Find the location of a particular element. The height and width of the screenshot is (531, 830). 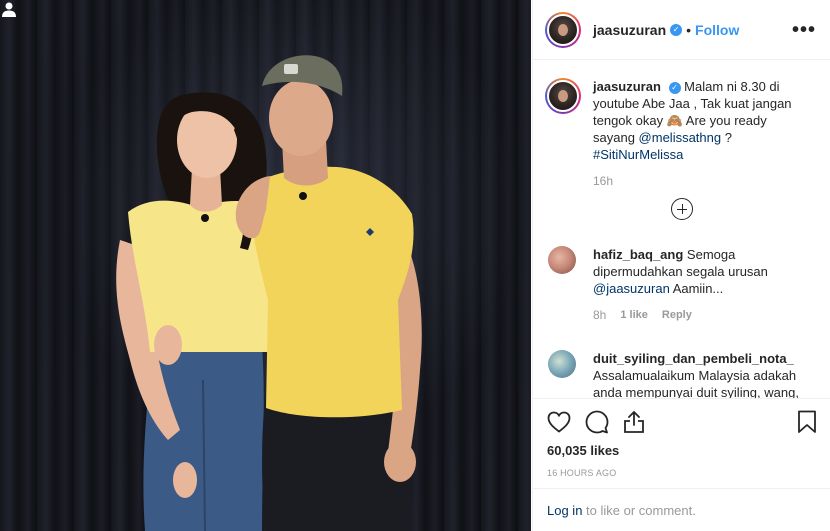

comment-mention: @jaasuzuran is located at coordinates (631, 288).